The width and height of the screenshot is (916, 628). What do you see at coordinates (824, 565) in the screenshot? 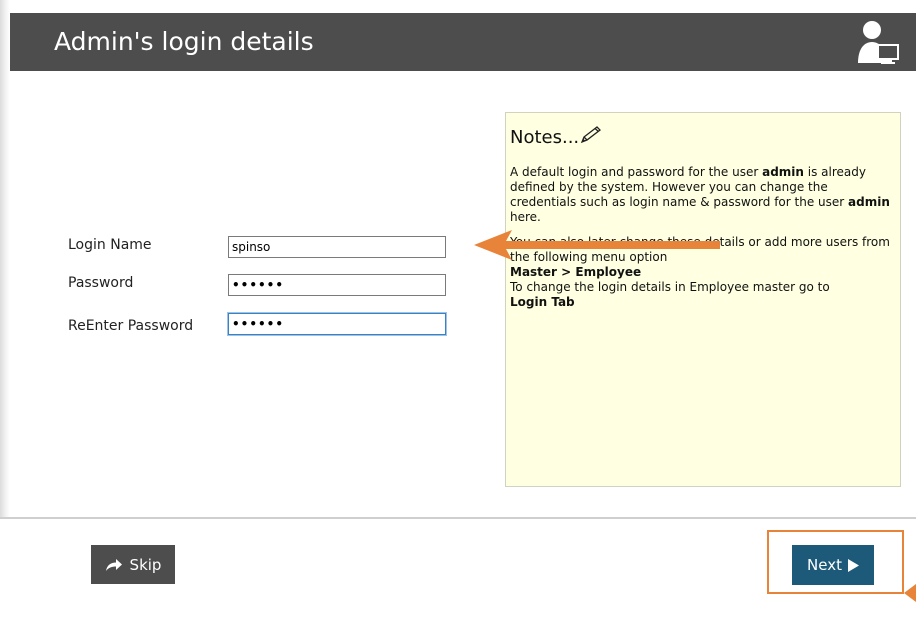
I see `next-label: Next` at bounding box center [824, 565].